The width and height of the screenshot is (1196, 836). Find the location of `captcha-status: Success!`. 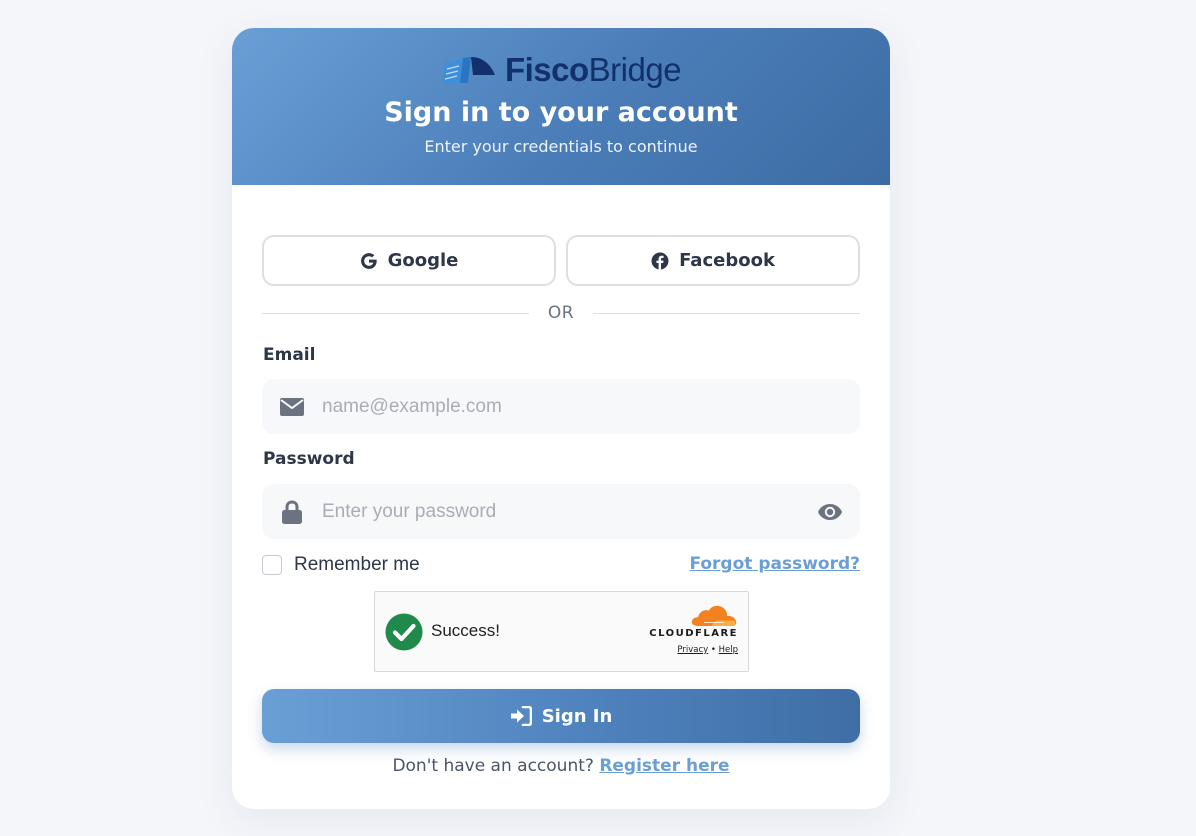

captcha-status: Success! is located at coordinates (465, 630).